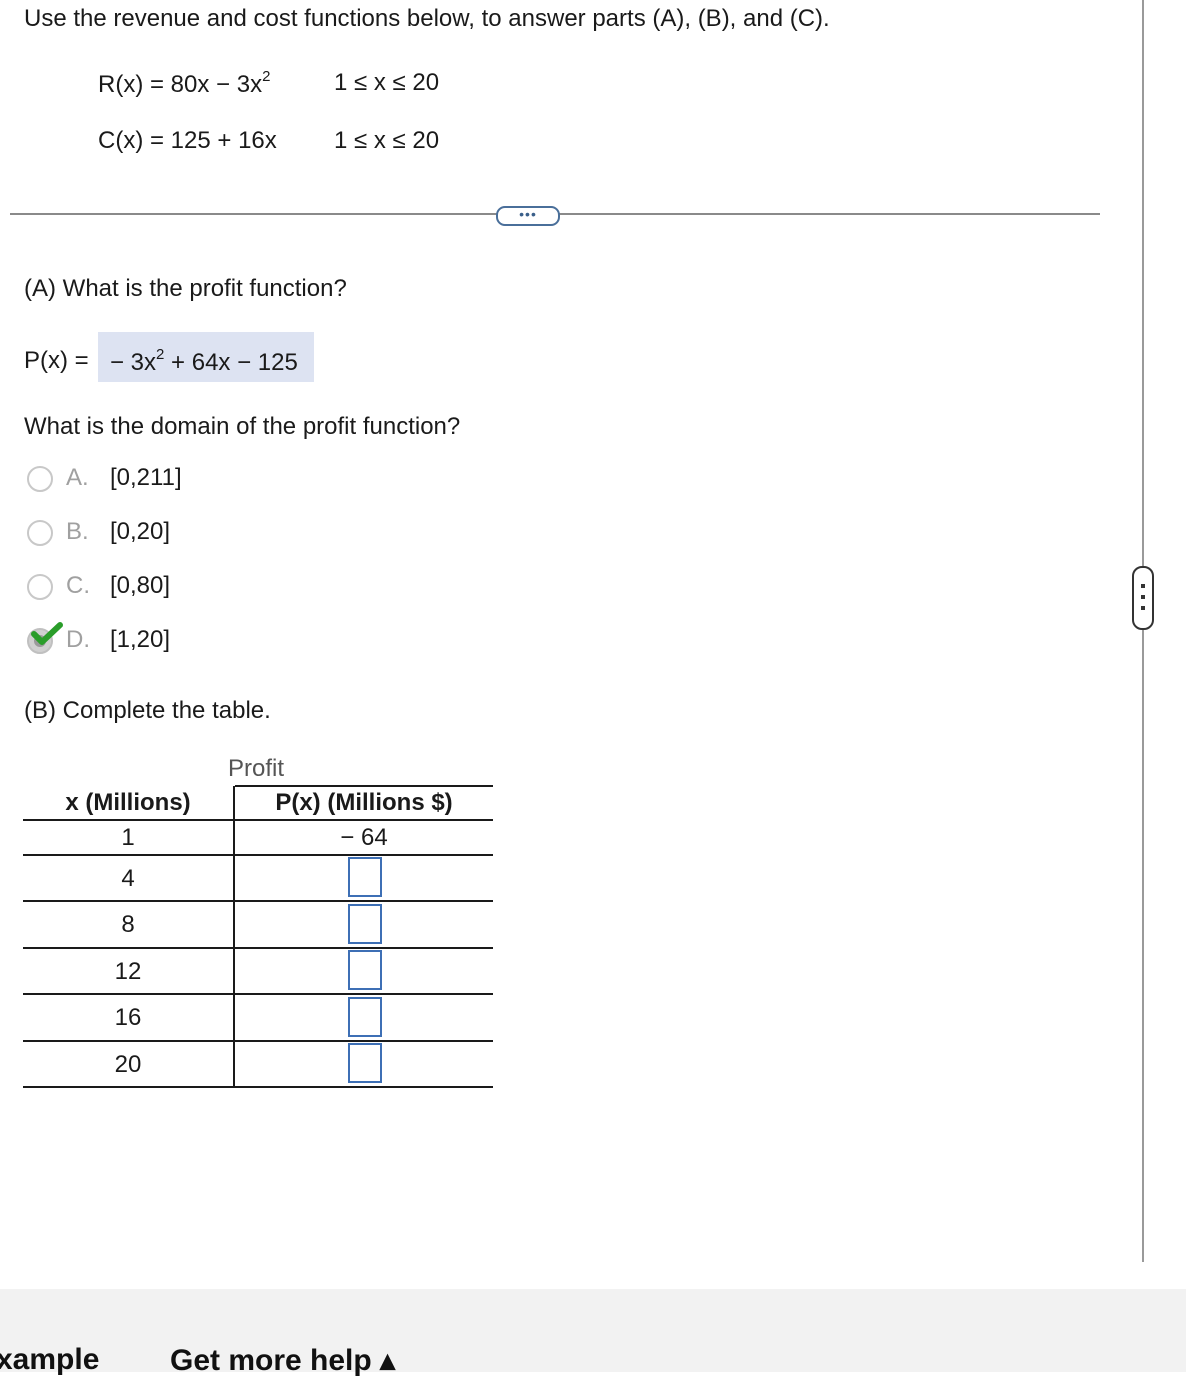 Image resolution: width=1186 pixels, height=1378 pixels. What do you see at coordinates (146, 478) in the screenshot?
I see `option-a-text: [0,211]` at bounding box center [146, 478].